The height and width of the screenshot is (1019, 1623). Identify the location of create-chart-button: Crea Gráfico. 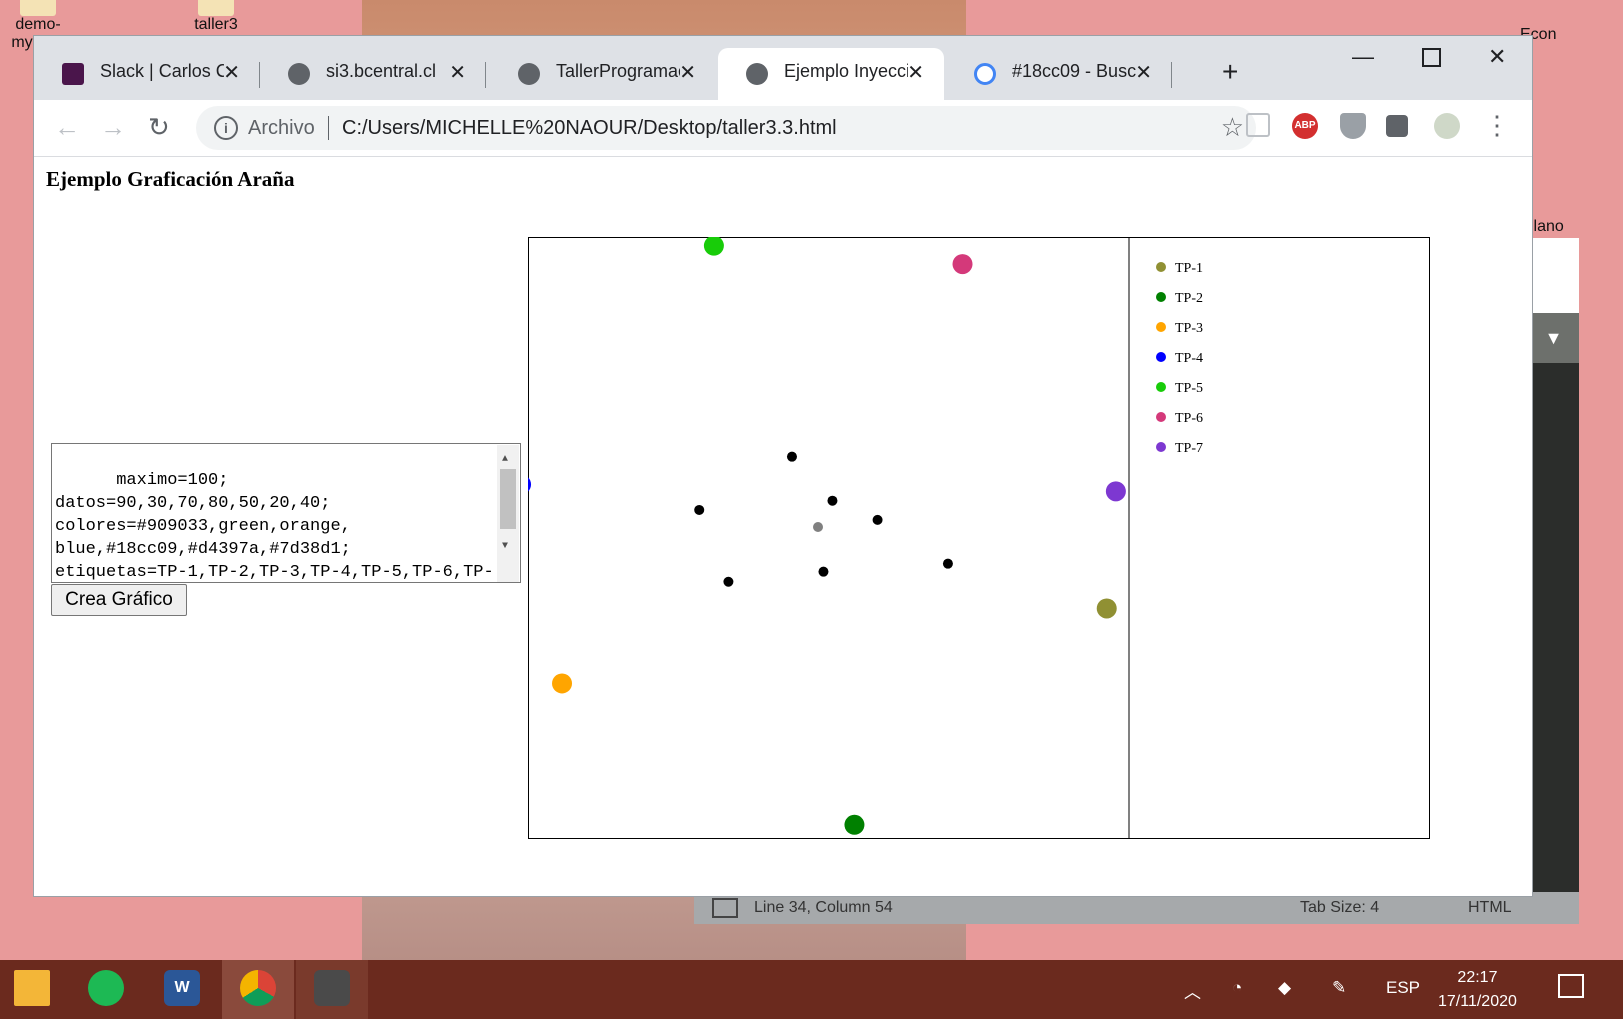
(119, 600).